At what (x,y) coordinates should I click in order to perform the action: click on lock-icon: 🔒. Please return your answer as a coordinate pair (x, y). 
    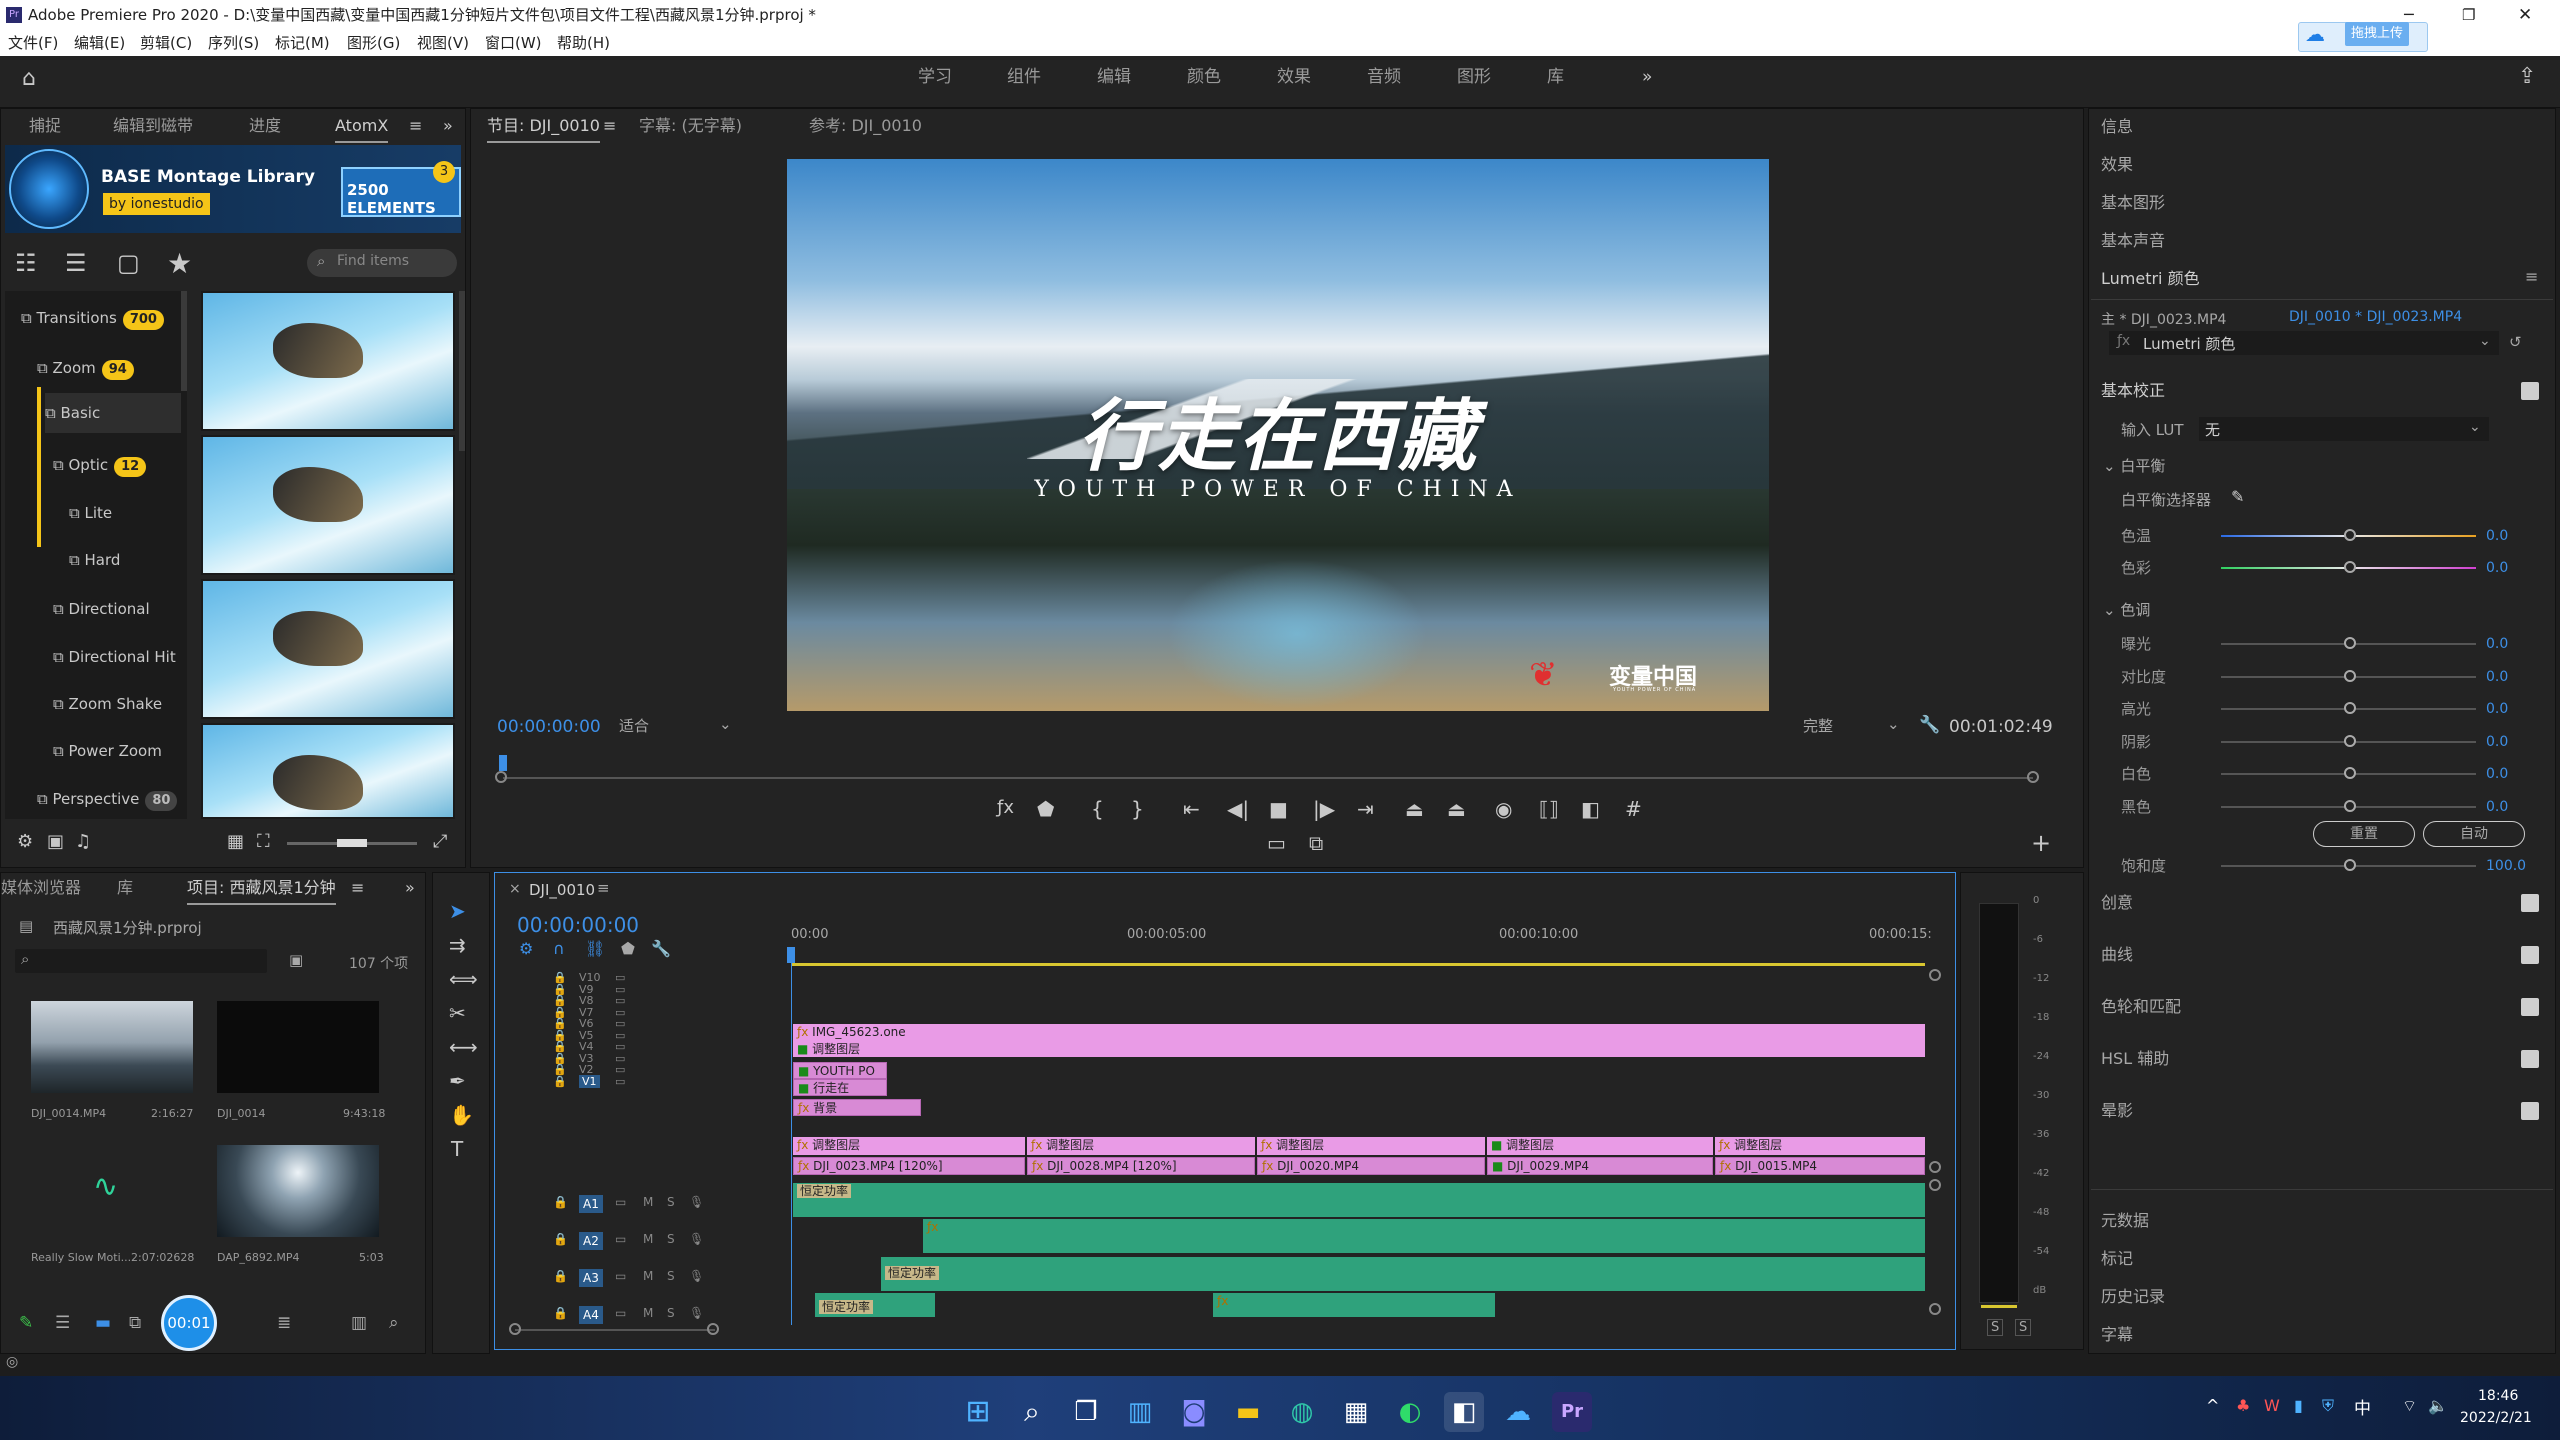
    Looking at the image, I should click on (560, 1202).